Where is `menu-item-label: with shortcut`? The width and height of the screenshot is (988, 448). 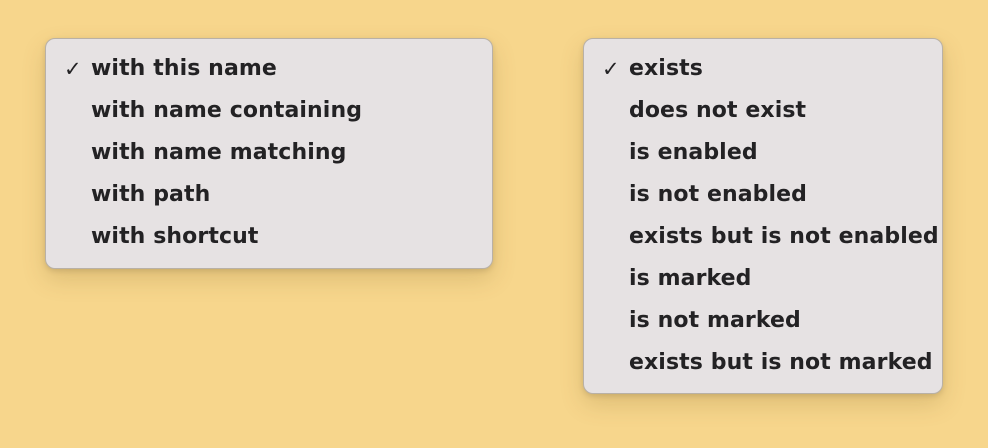 menu-item-label: with shortcut is located at coordinates (175, 236).